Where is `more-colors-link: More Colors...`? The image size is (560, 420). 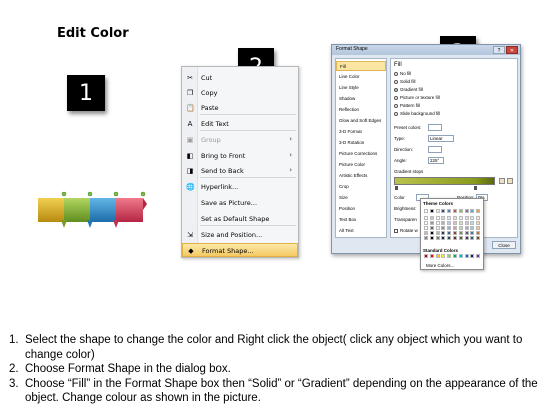 more-colors-link: More Colors... is located at coordinates (440, 265).